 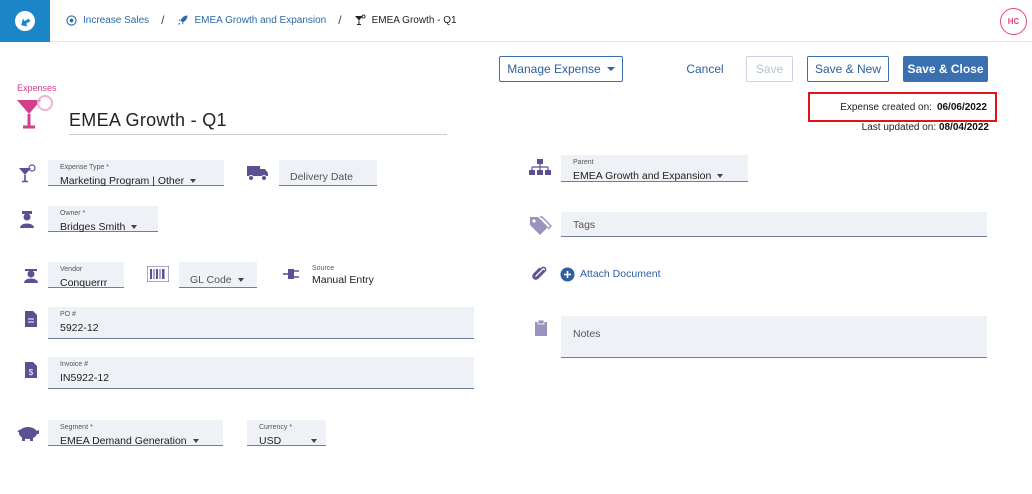 I want to click on breadcrumb-item-current: EMEA Growth - Q1, so click(x=405, y=20).